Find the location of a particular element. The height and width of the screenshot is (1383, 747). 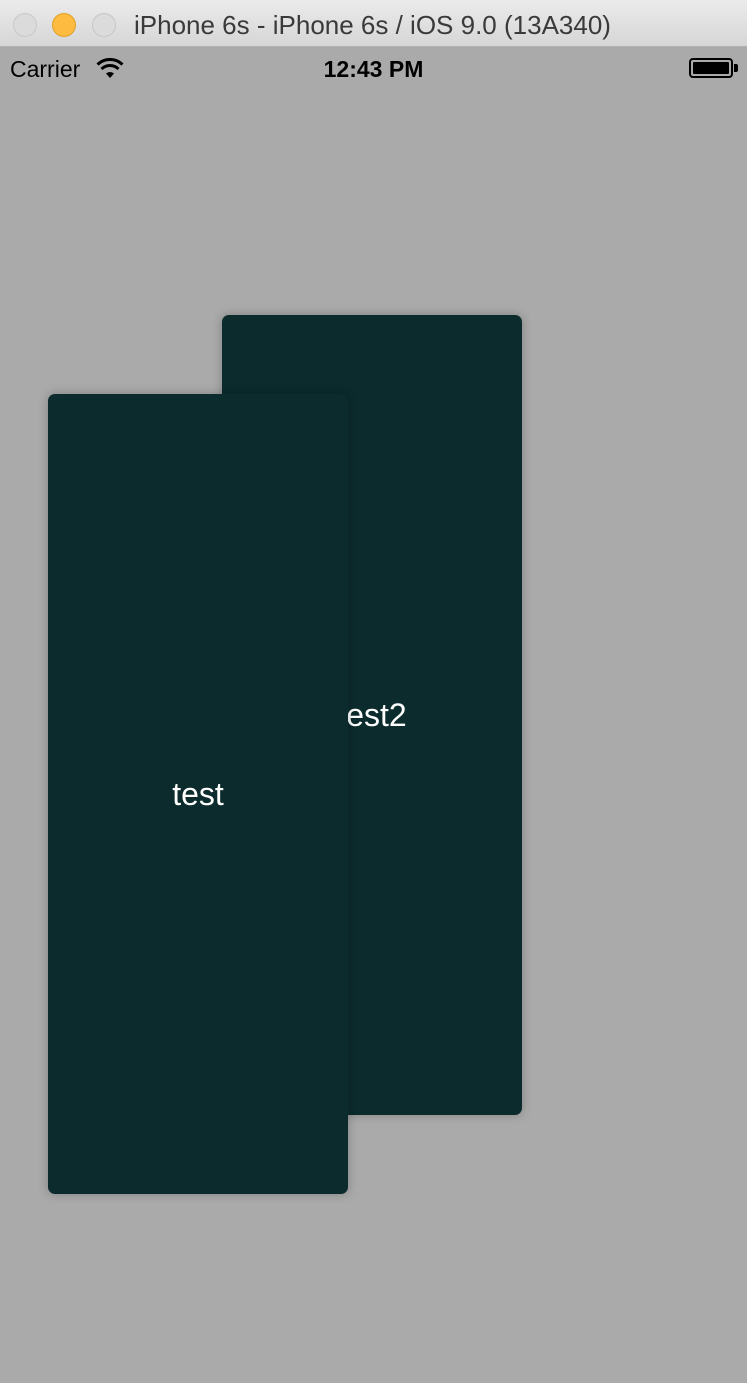

zoom-window-button is located at coordinates (104, 25).